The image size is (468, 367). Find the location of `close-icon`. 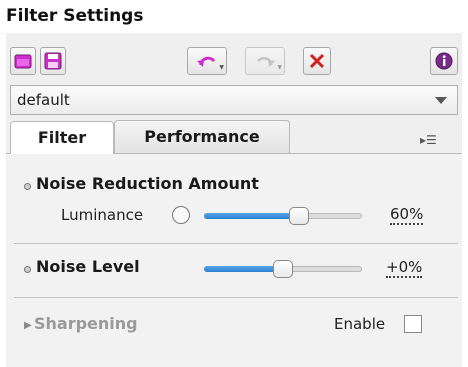

close-icon is located at coordinates (317, 61).